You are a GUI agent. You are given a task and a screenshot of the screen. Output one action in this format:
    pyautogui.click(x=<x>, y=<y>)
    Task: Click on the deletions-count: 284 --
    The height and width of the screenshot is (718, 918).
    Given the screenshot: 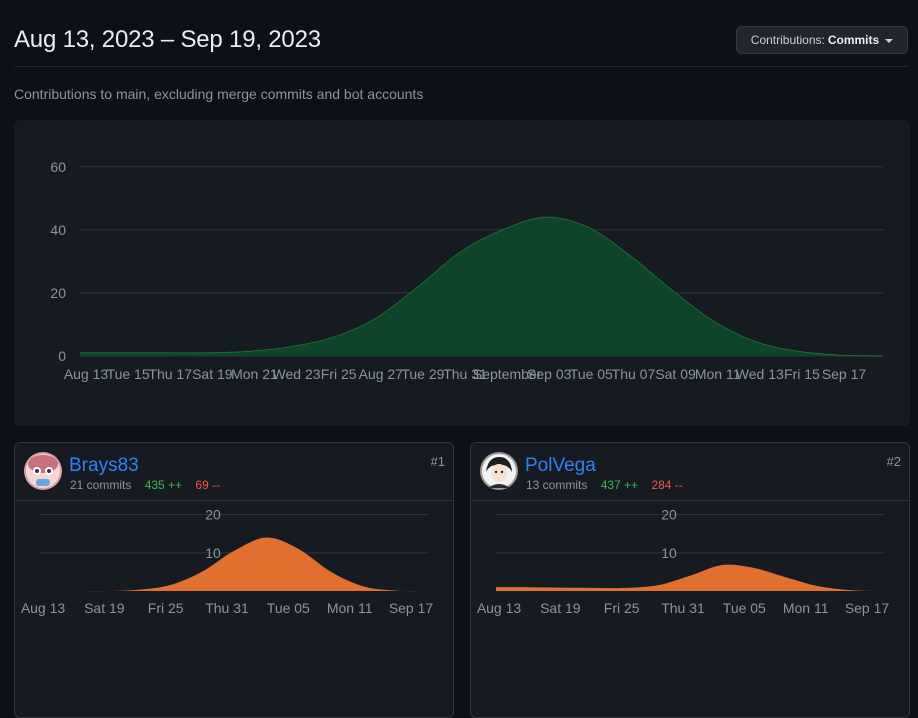 What is the action you would take?
    pyautogui.click(x=667, y=485)
    